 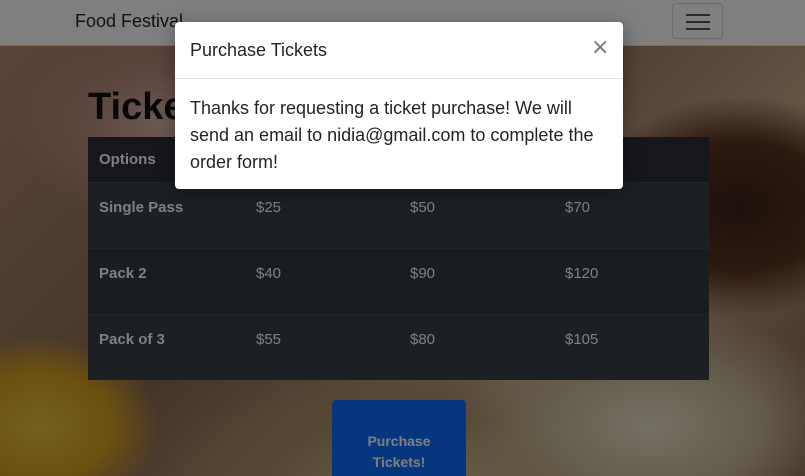 I want to click on modal-title: Purchase Tickets, so click(x=259, y=50).